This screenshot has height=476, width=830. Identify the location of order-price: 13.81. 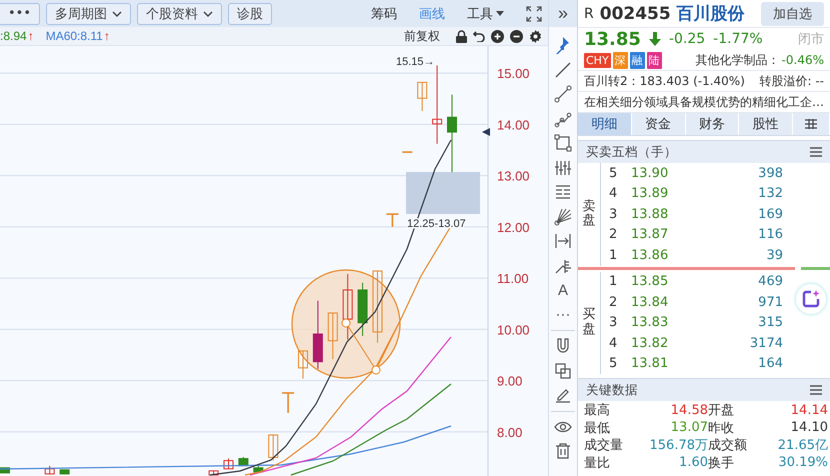
(650, 364).